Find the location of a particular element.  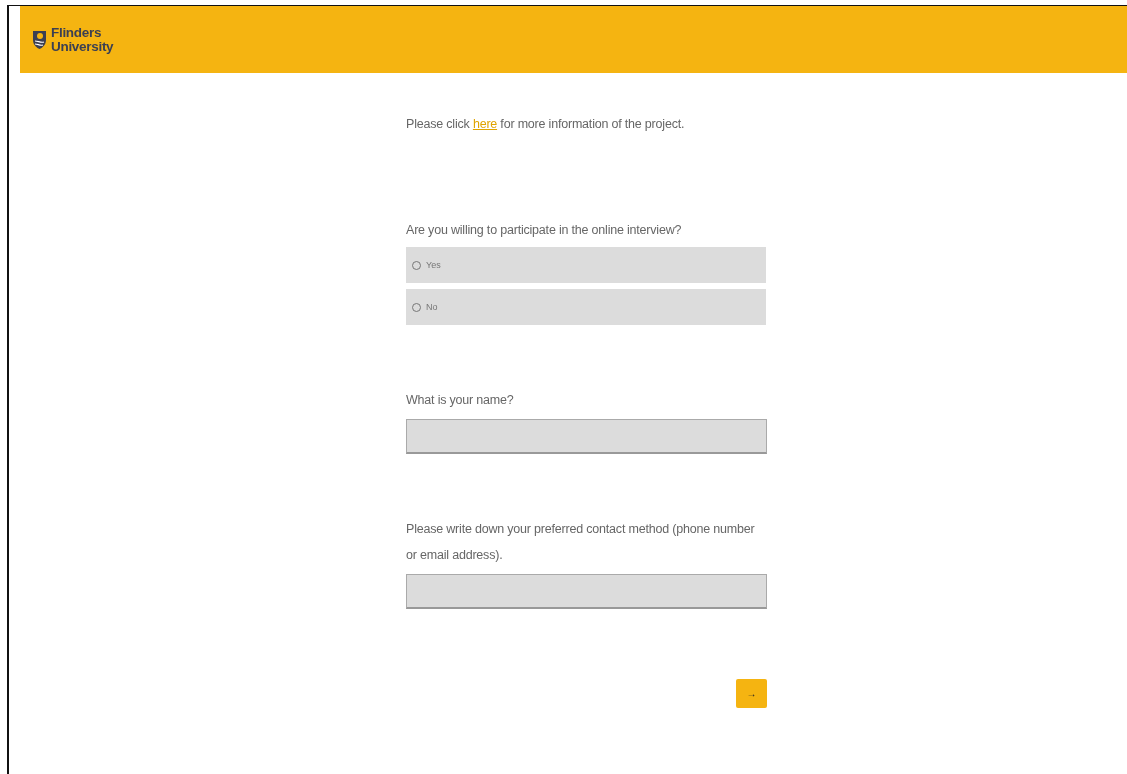

question-text: What is your name? is located at coordinates (460, 400).